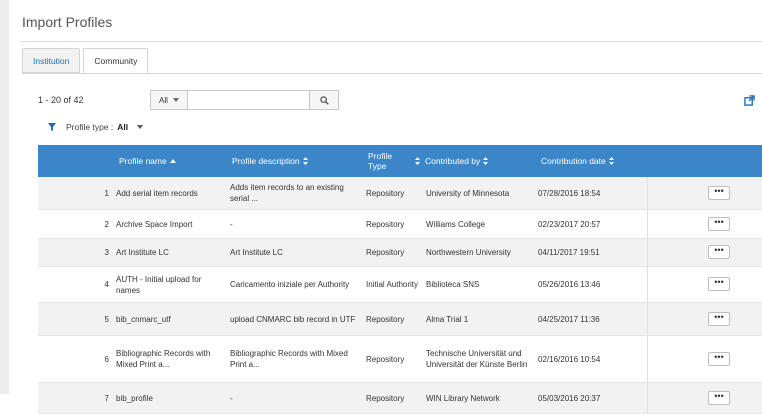  What do you see at coordinates (106, 398) in the screenshot?
I see `row-index: 7` at bounding box center [106, 398].